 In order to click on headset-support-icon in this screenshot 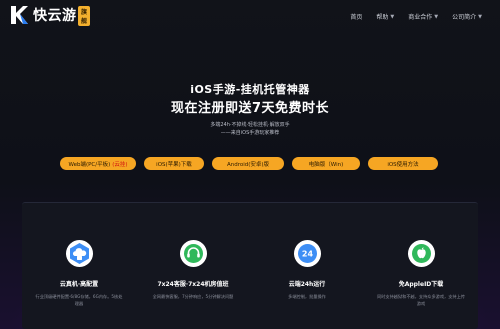, I will do `click(193, 253)`.